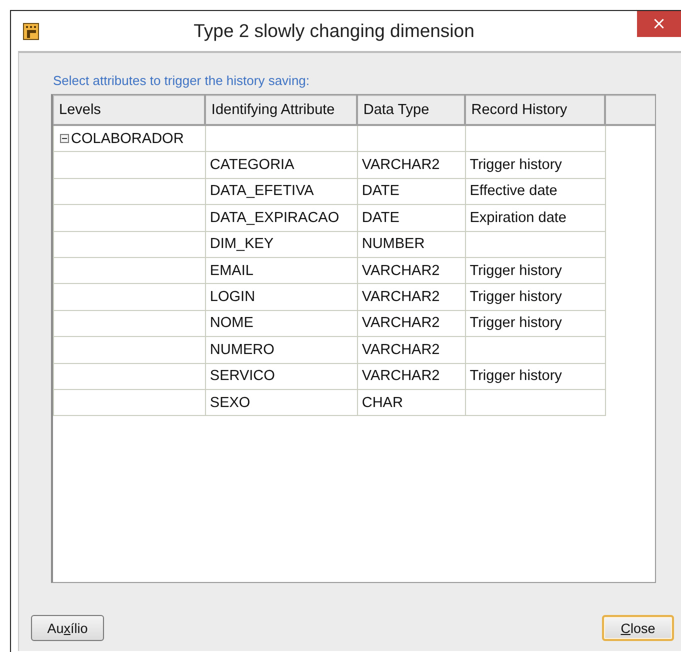 This screenshot has width=681, height=652. Describe the element at coordinates (232, 323) in the screenshot. I see `table-cell: NOME` at that location.